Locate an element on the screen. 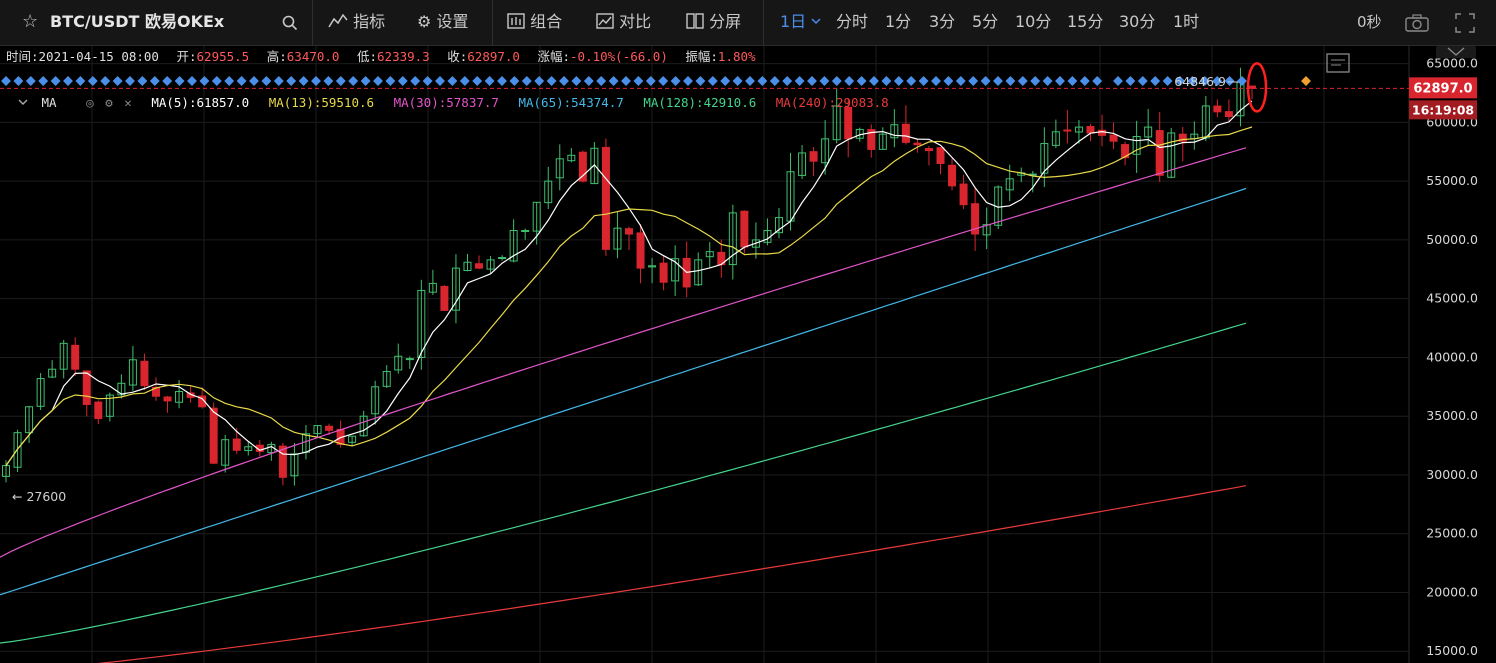  min-price-label: ← 27600 is located at coordinates (39, 496).